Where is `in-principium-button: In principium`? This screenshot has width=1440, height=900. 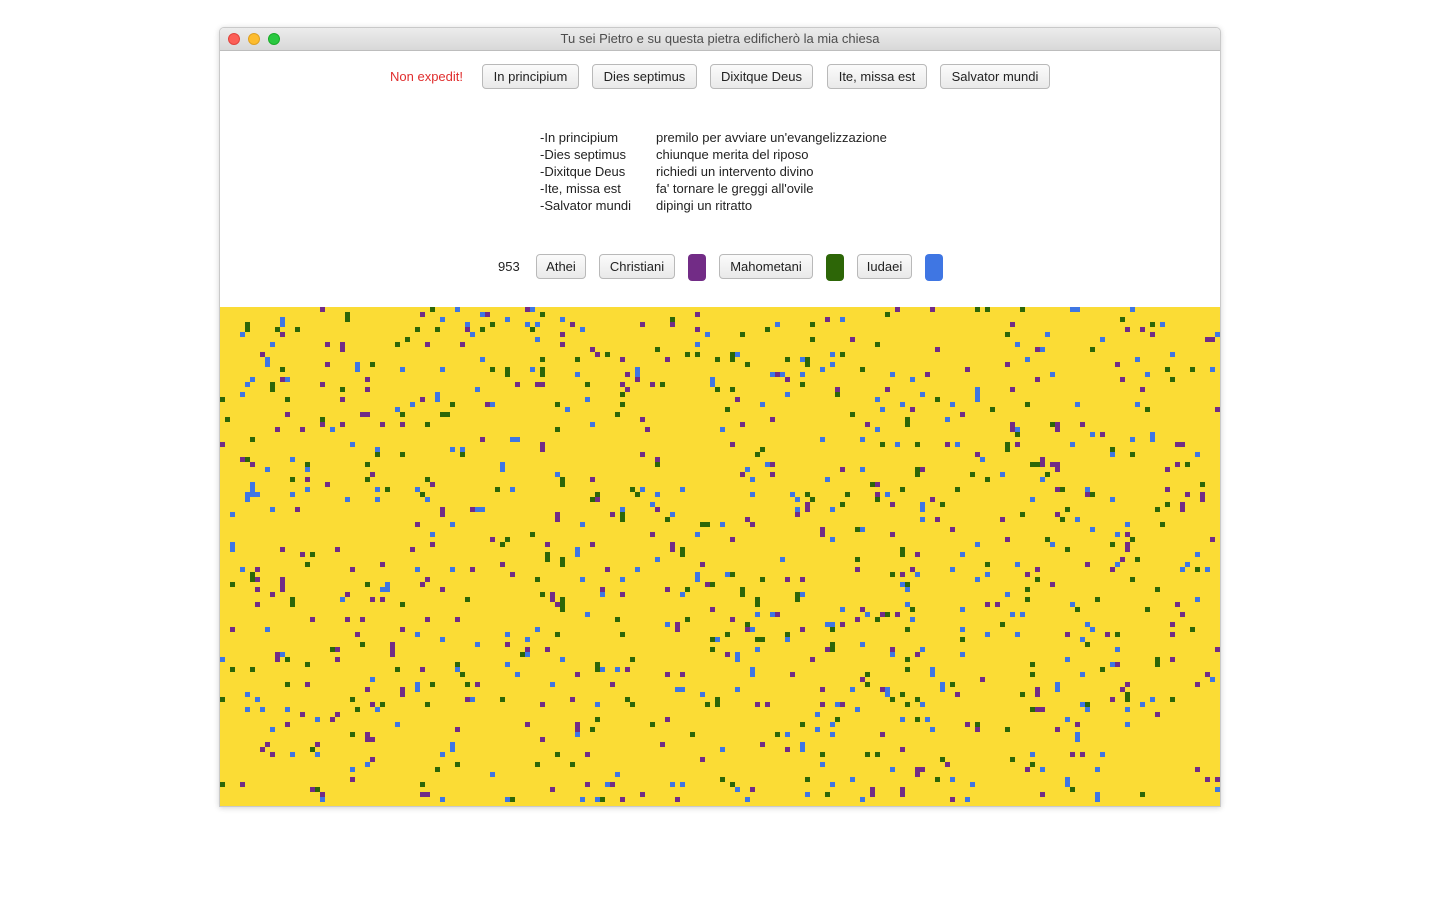
in-principium-button: In principium is located at coordinates (530, 76).